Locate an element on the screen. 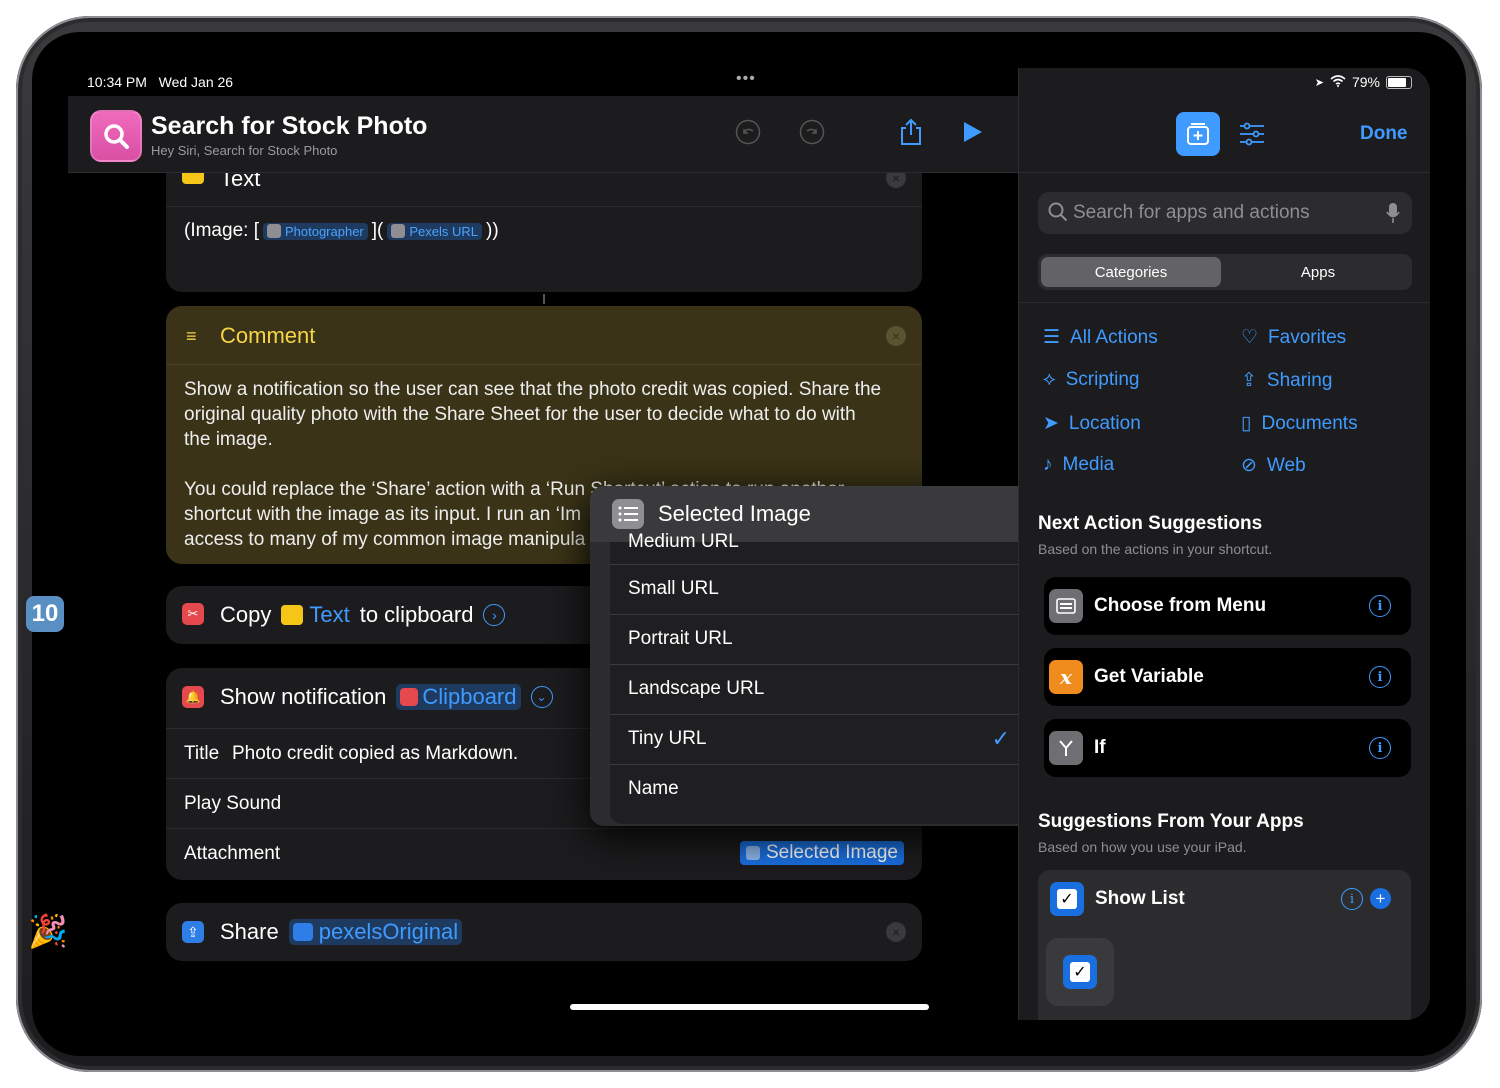 The width and height of the screenshot is (1500, 1088). share-action-card: ⇪ Share pexelsOriginal × is located at coordinates (544, 932).